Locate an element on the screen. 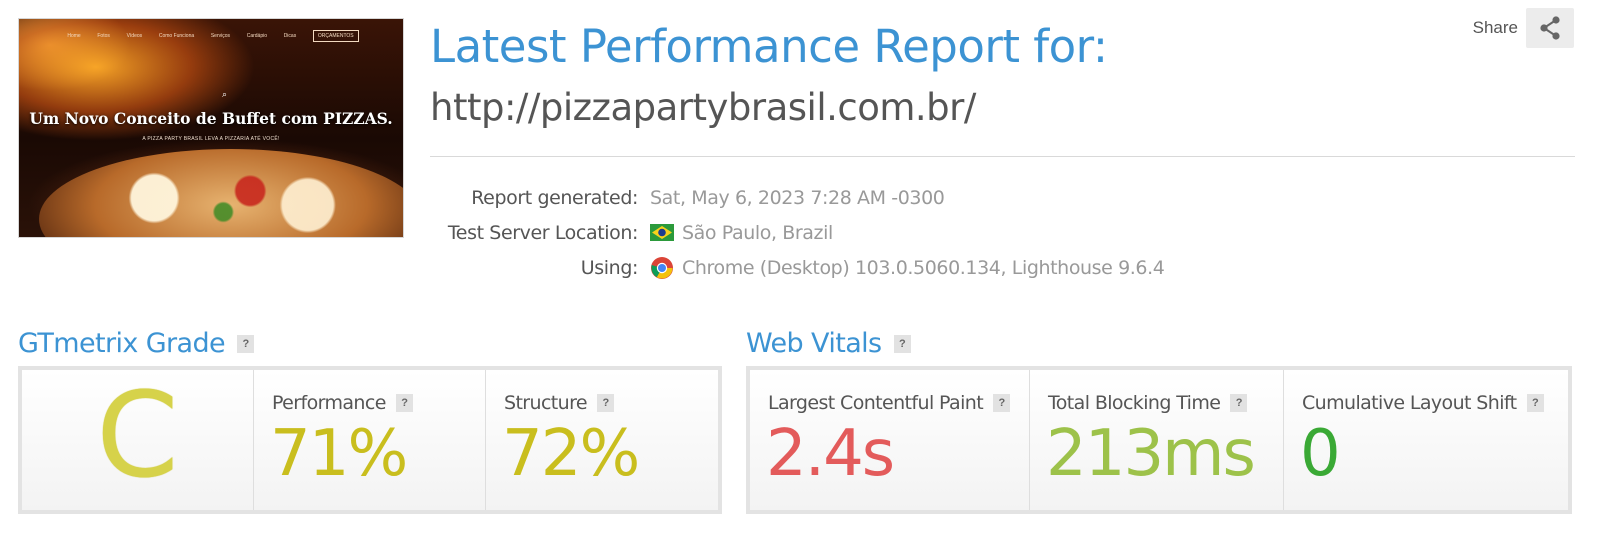 The image size is (1600, 541). metric-label: Performance ? is located at coordinates (342, 403).